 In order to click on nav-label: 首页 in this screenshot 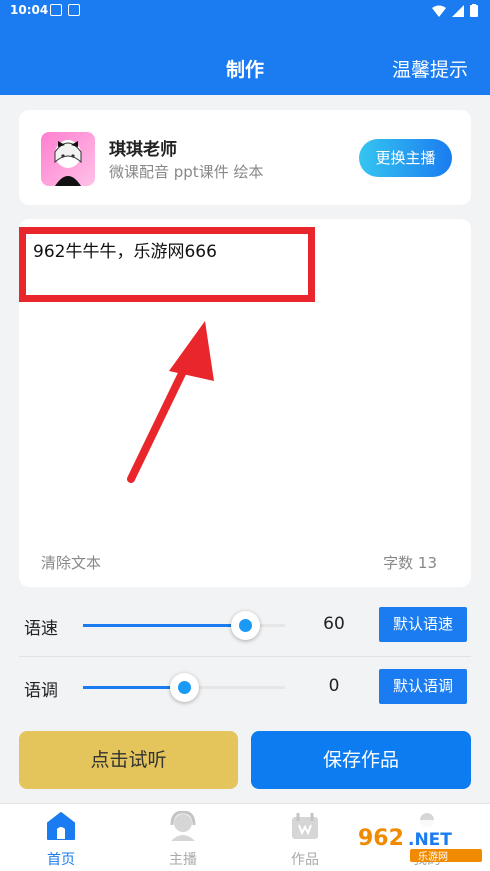, I will do `click(61, 860)`.